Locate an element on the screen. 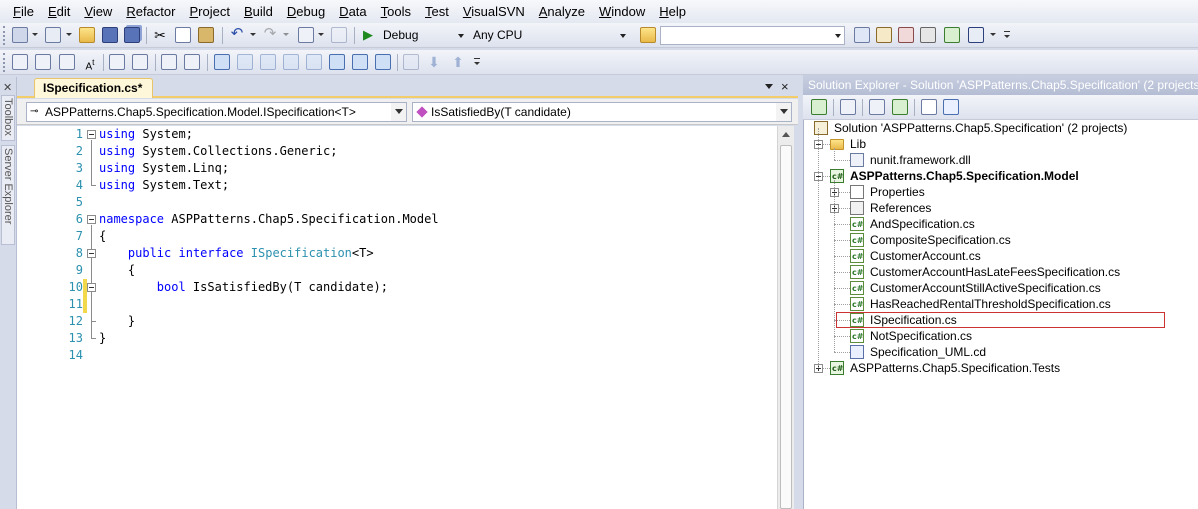 This screenshot has width=1198, height=509. menu-file: File is located at coordinates (23, 11).